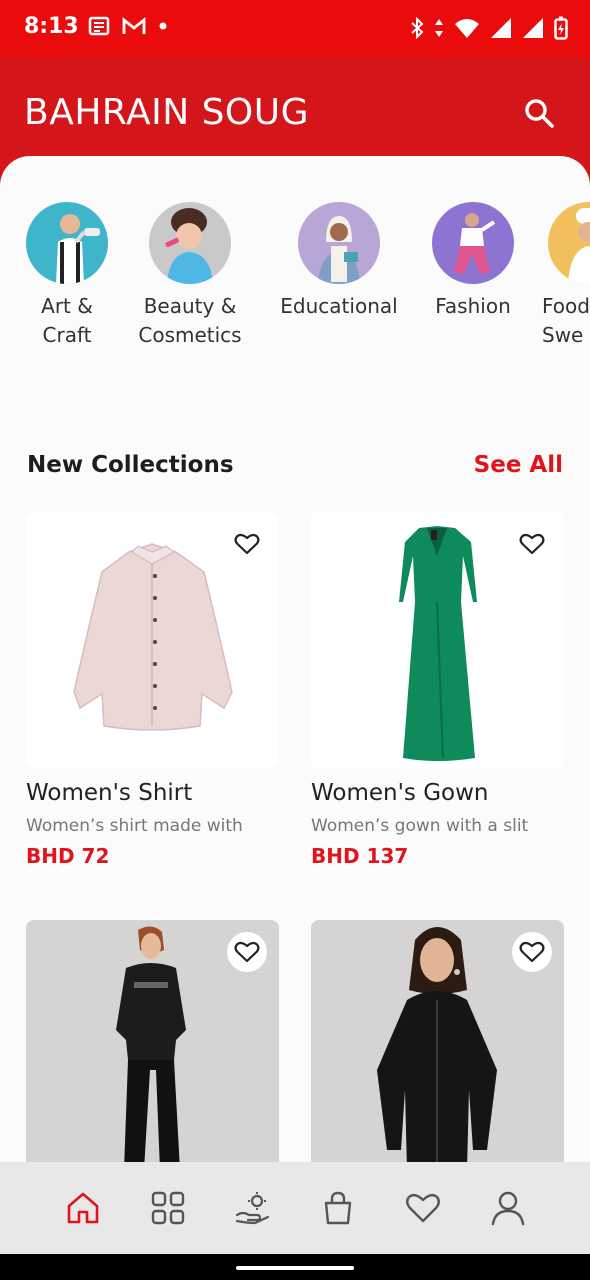 The image size is (590, 1280). What do you see at coordinates (339, 306) in the screenshot?
I see `category-label: Educational` at bounding box center [339, 306].